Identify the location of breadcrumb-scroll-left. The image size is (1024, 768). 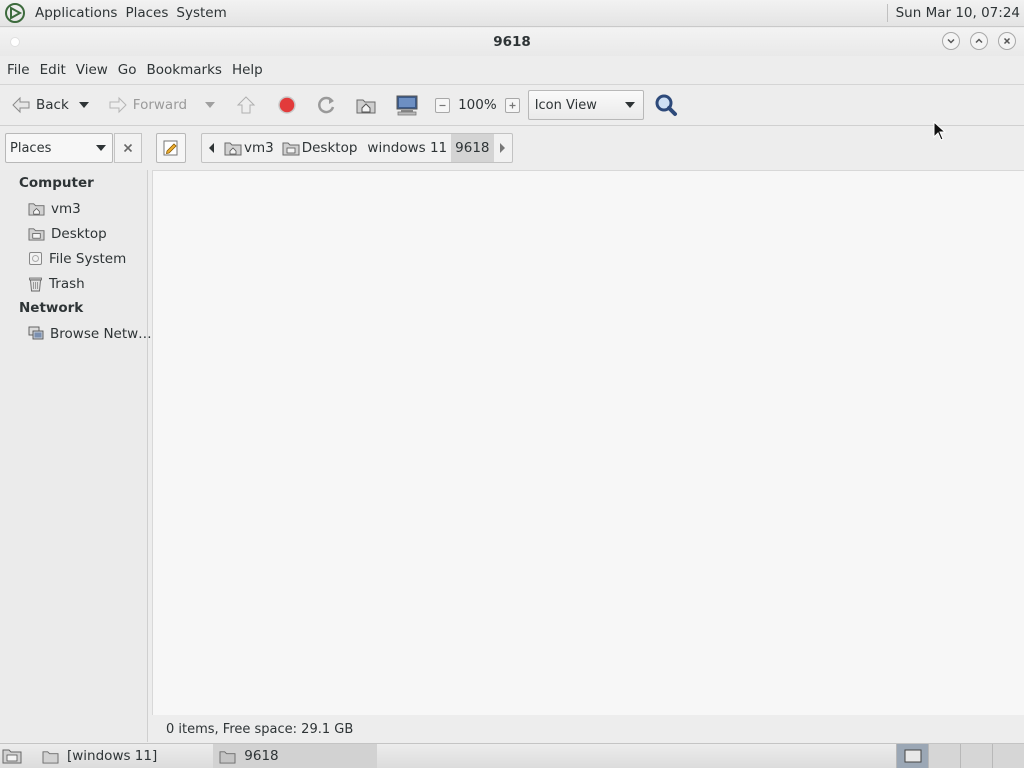
(211, 148).